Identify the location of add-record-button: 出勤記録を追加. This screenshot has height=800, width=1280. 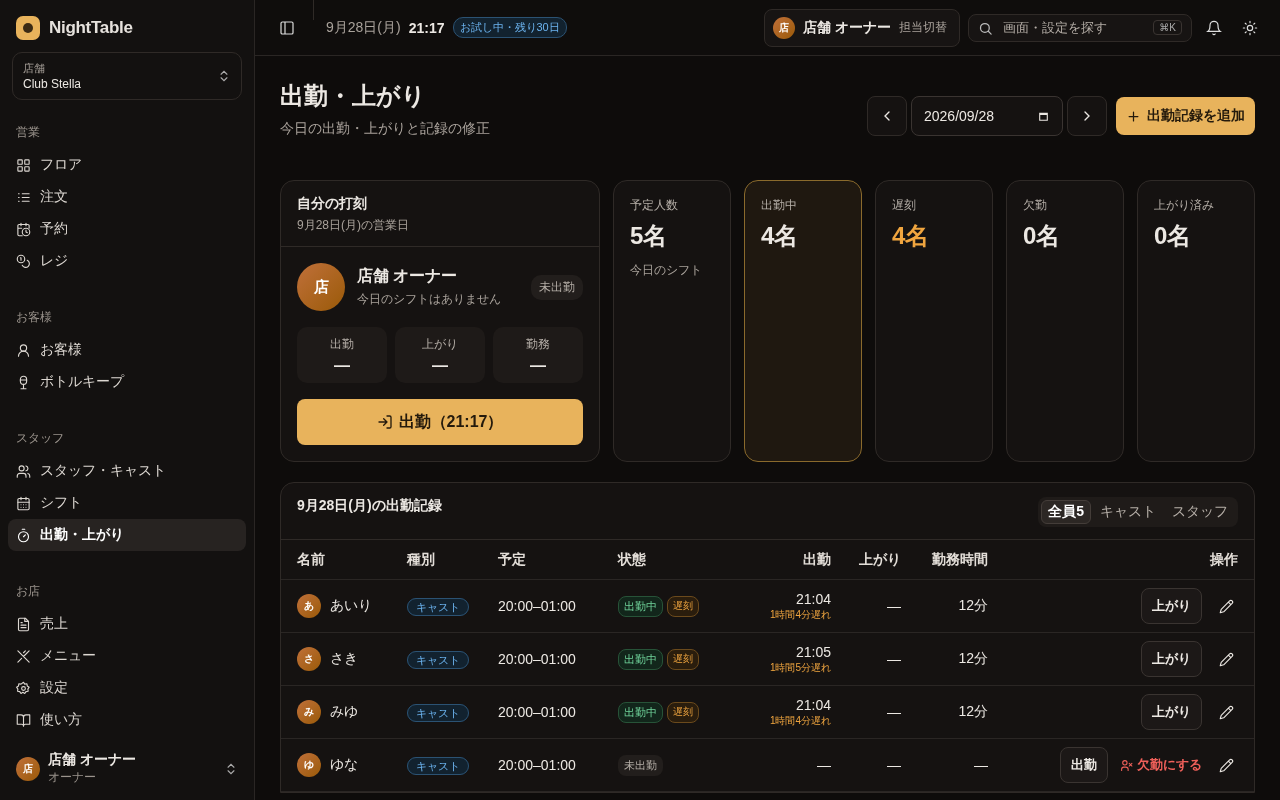
(1185, 116).